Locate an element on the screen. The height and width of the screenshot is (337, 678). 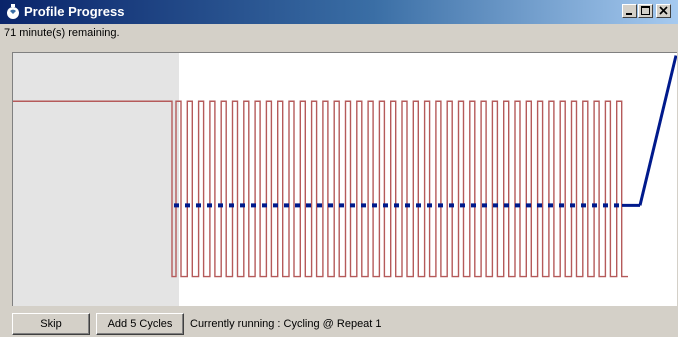
add-cycles-button: Add 5 Cycles is located at coordinates (140, 324).